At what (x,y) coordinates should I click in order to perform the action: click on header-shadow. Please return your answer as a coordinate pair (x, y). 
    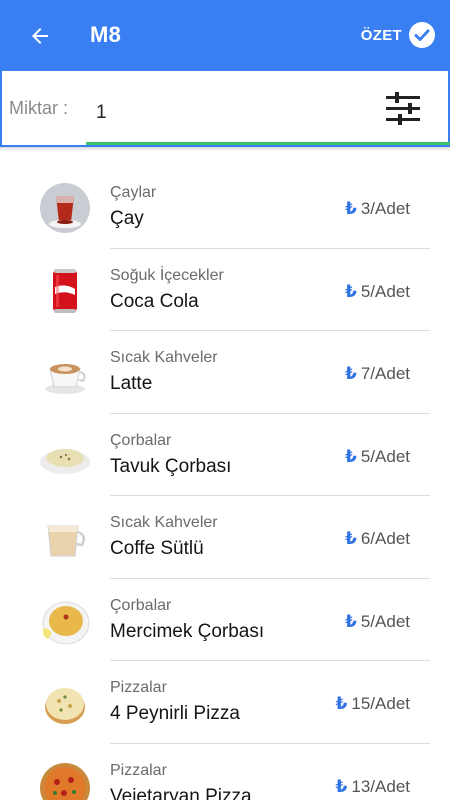
    Looking at the image, I should click on (225, 149).